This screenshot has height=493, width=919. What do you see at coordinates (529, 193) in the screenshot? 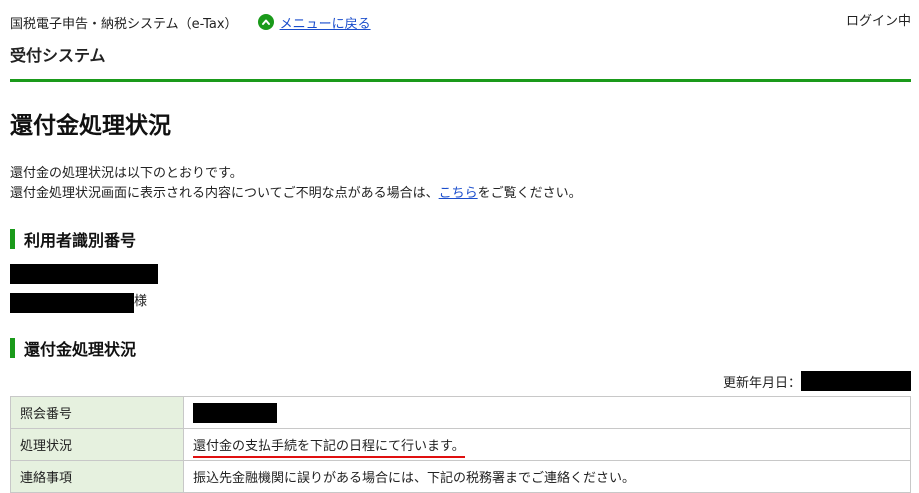
I see `intro-line-2-after: をご覧ください。` at bounding box center [529, 193].